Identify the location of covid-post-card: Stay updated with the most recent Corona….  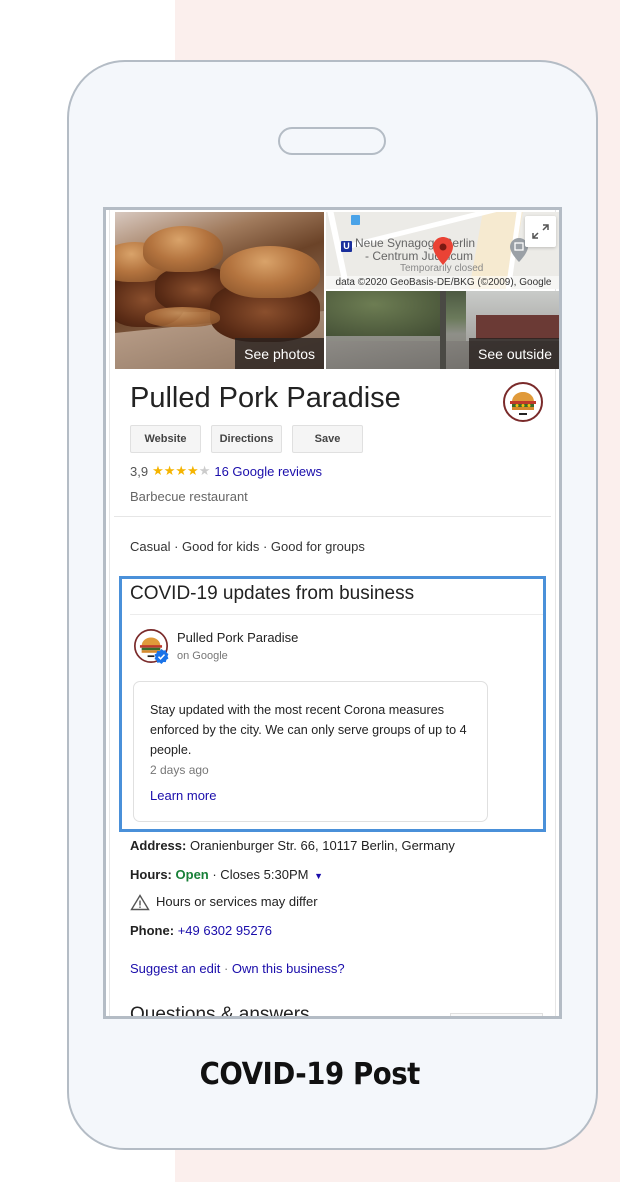
(310, 751).